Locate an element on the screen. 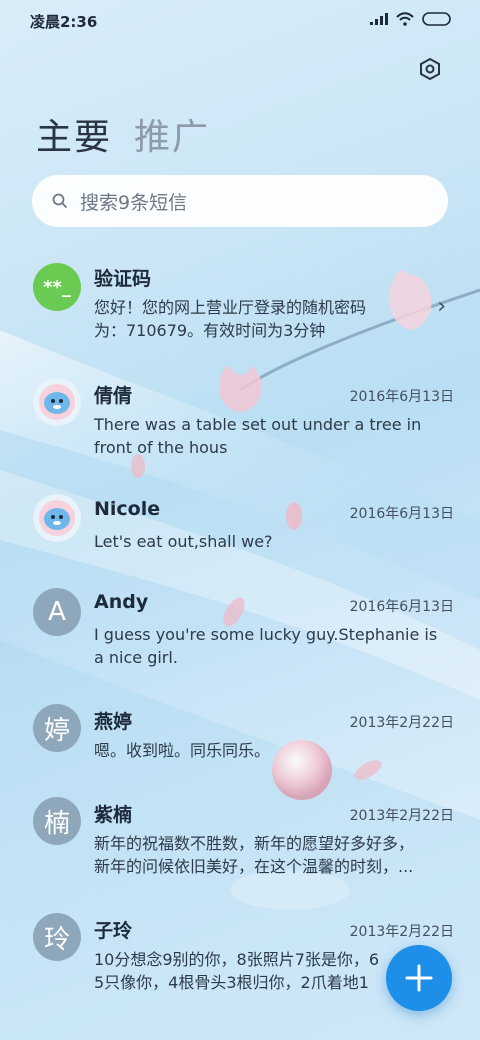 The height and width of the screenshot is (1040, 480). preview-line: a nice girl. is located at coordinates (136, 657).